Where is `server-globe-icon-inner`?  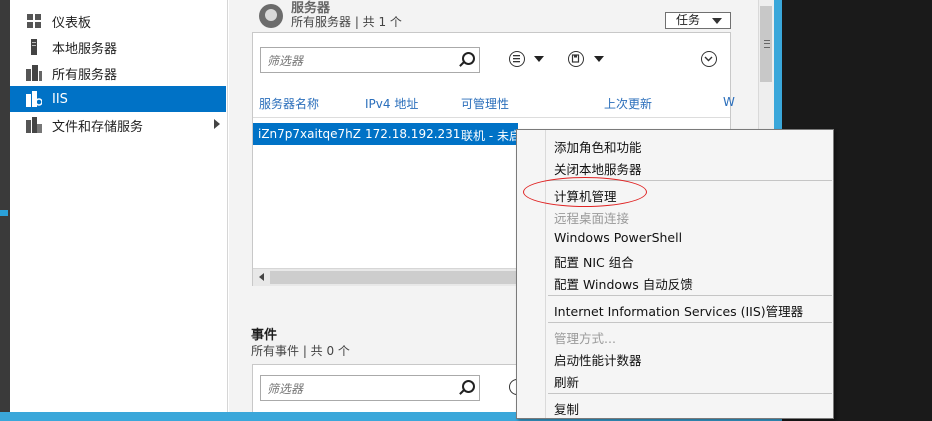 server-globe-icon-inner is located at coordinates (271, 15).